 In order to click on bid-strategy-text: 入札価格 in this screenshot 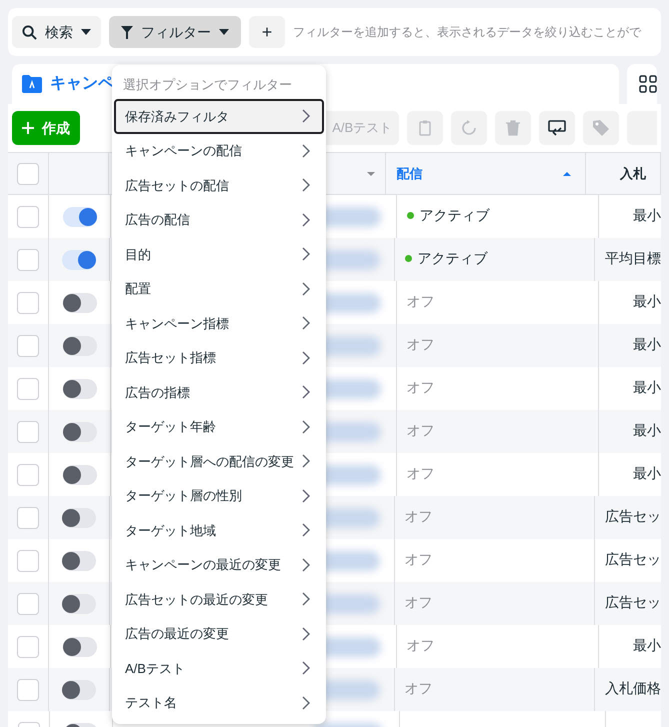, I will do `click(632, 688)`.